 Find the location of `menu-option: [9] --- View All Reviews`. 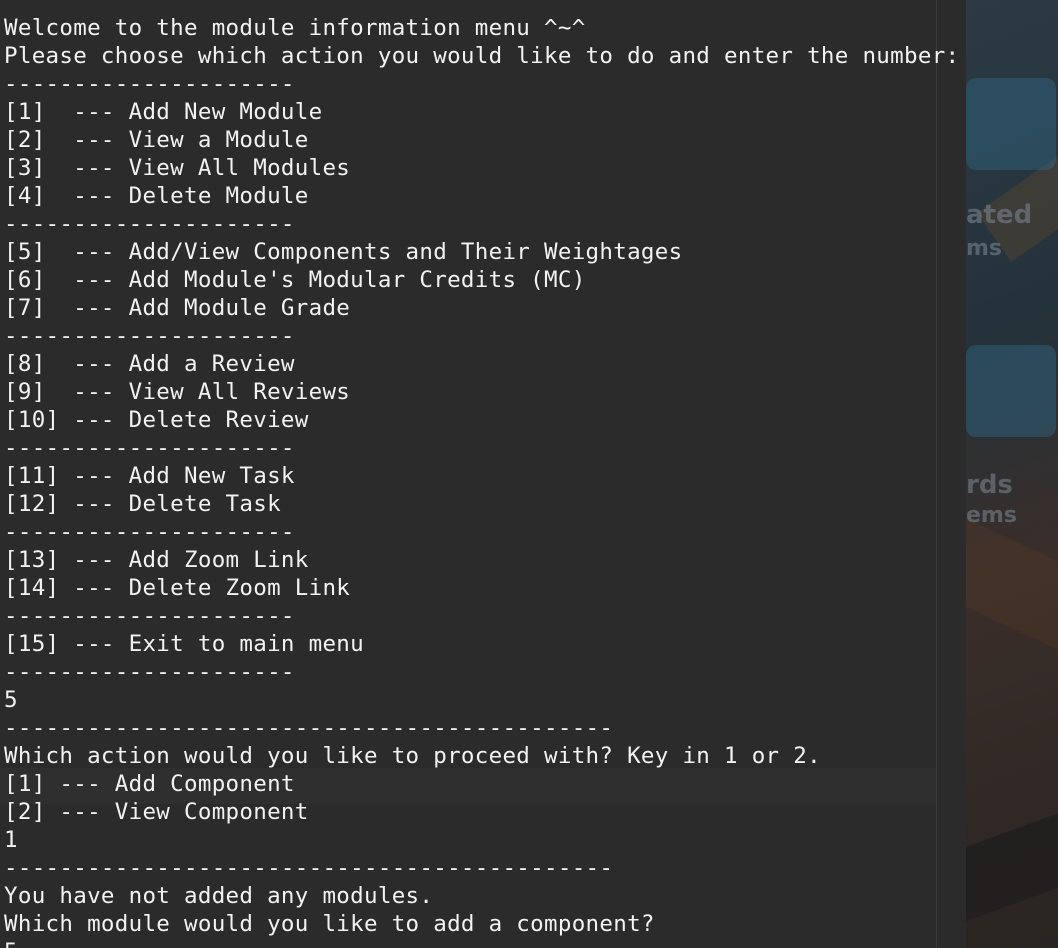

menu-option: [9] --- View All Reviews is located at coordinates (177, 392).